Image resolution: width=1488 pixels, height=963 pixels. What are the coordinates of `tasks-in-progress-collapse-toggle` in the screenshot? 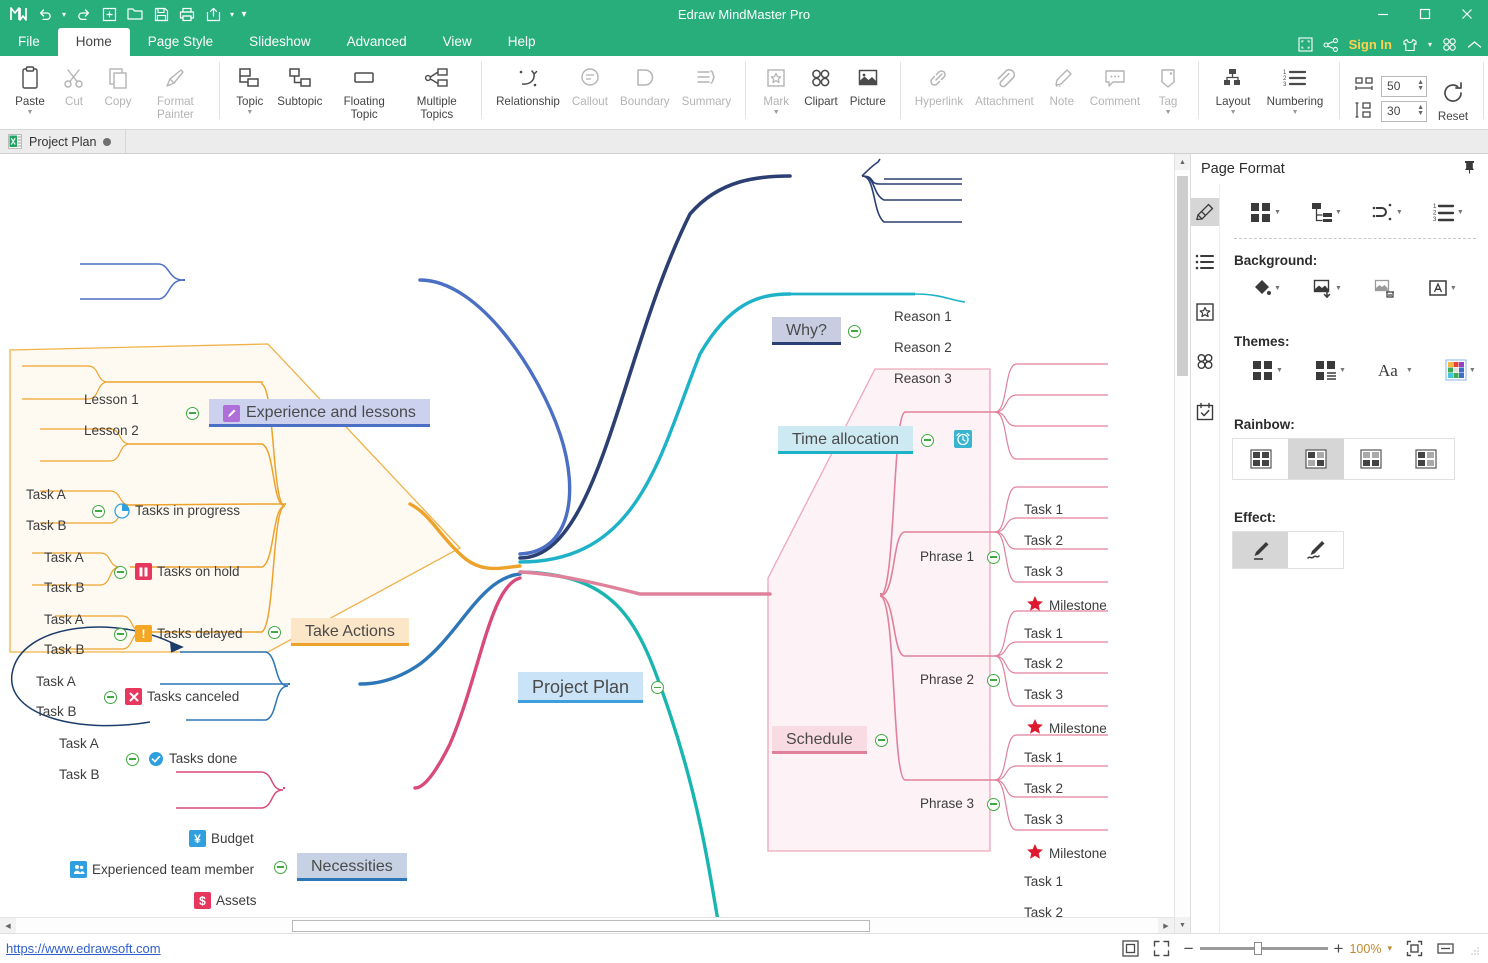 It's located at (98, 511).